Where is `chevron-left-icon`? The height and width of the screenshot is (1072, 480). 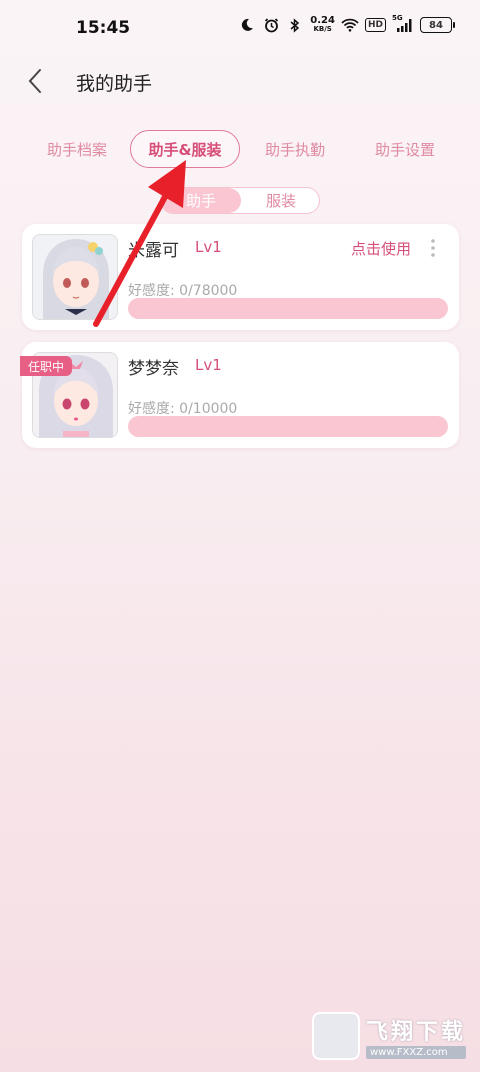
chevron-left-icon is located at coordinates (34, 81).